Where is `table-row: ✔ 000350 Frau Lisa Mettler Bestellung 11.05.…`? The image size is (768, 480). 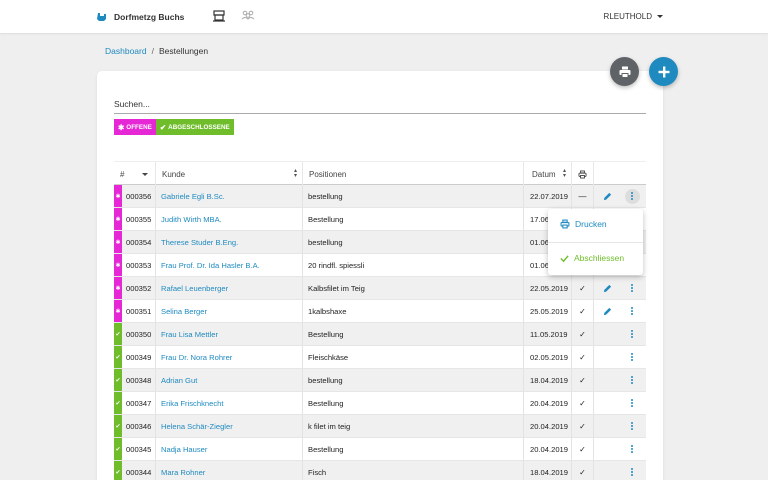 table-row: ✔ 000350 Frau Lisa Mettler Bestellung 11.05.… is located at coordinates (380, 334).